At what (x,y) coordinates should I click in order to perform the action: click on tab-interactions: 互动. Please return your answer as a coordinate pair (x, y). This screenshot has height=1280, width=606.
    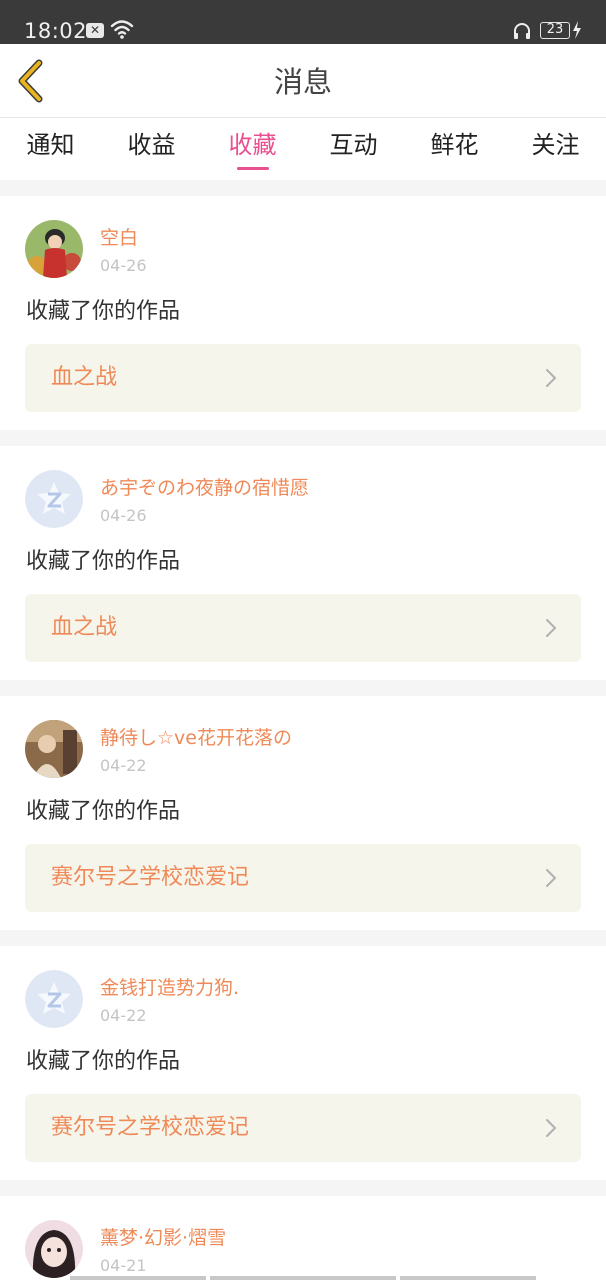
    Looking at the image, I should click on (353, 149).